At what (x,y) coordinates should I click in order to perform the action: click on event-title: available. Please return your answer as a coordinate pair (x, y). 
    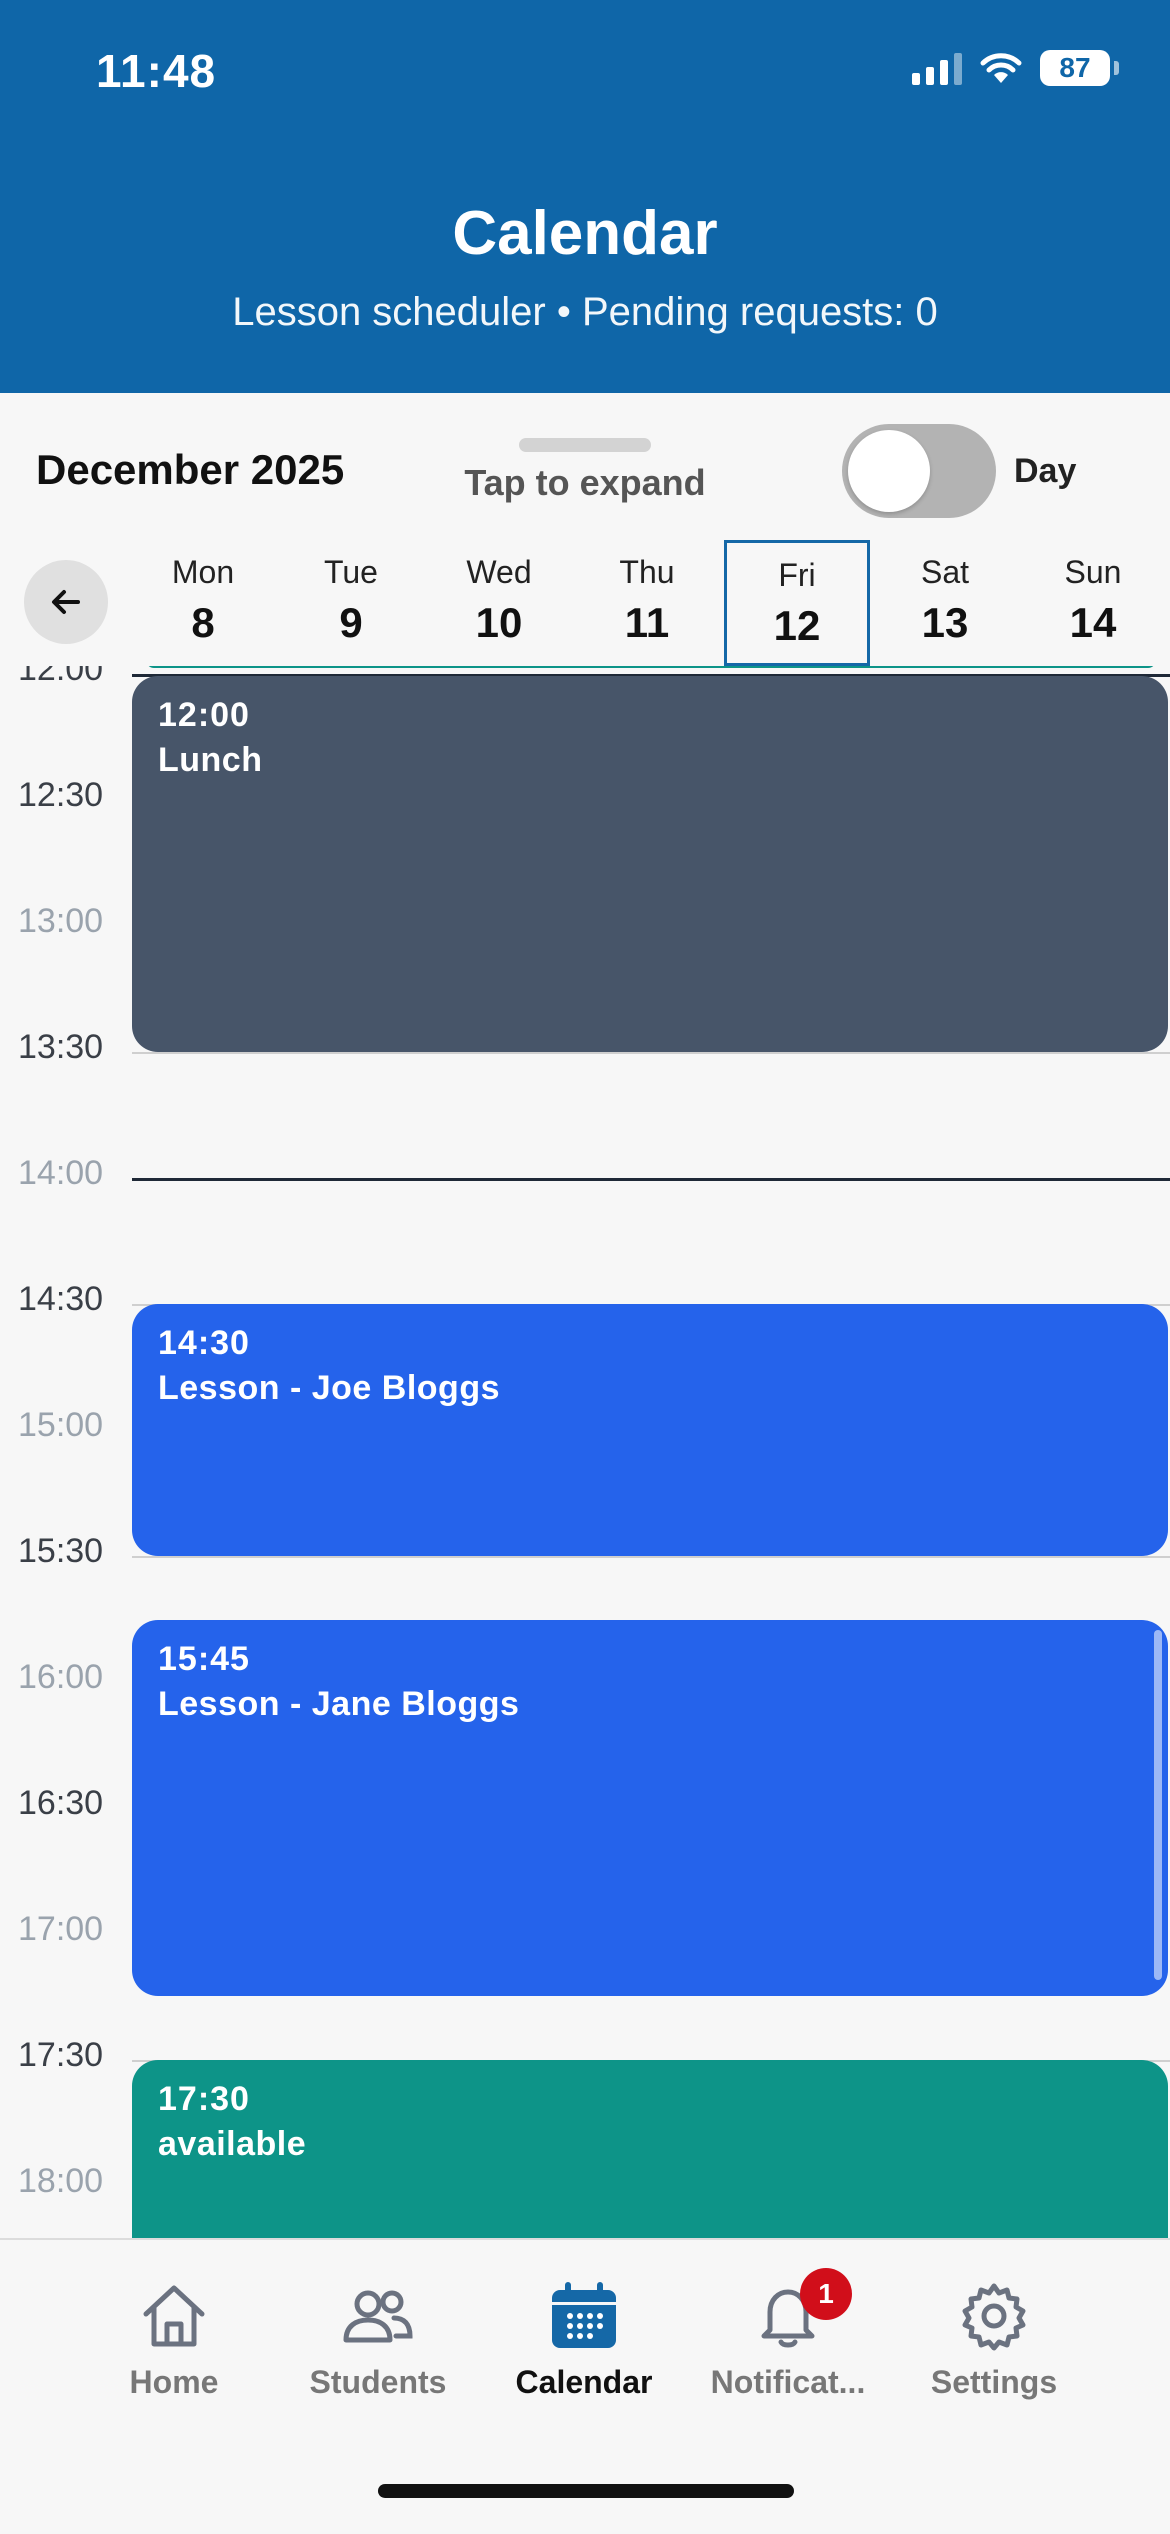
    Looking at the image, I should click on (232, 2144).